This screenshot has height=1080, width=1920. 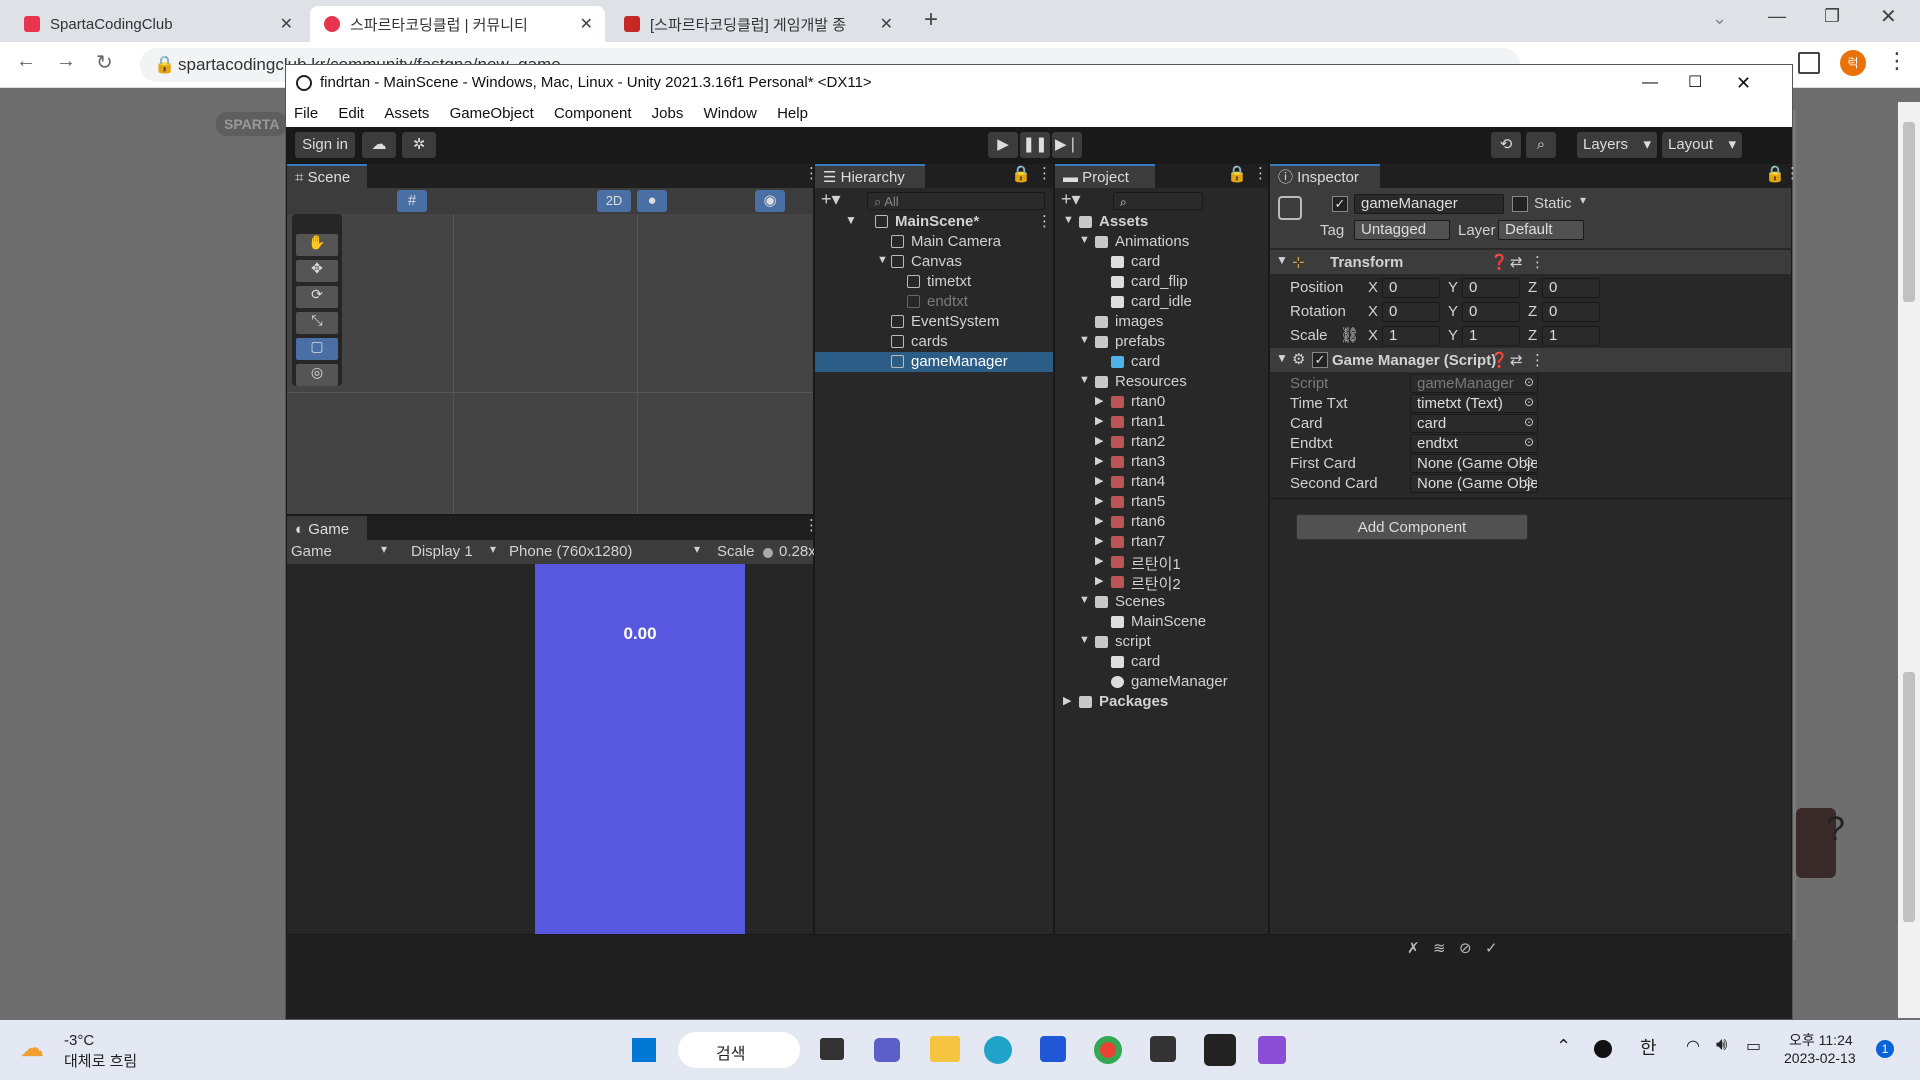 What do you see at coordinates (870, 176) in the screenshot?
I see `tab-hierarchy: ☰ Hierarchy` at bounding box center [870, 176].